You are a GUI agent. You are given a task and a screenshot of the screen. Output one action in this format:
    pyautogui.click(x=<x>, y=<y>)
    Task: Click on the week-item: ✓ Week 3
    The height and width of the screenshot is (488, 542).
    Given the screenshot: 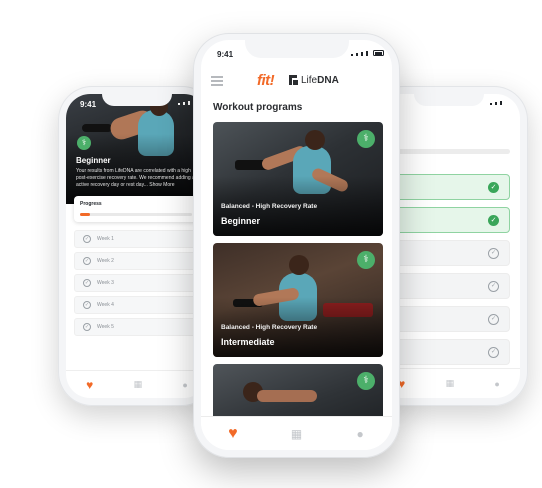 What is the action you would take?
    pyautogui.click(x=136, y=283)
    